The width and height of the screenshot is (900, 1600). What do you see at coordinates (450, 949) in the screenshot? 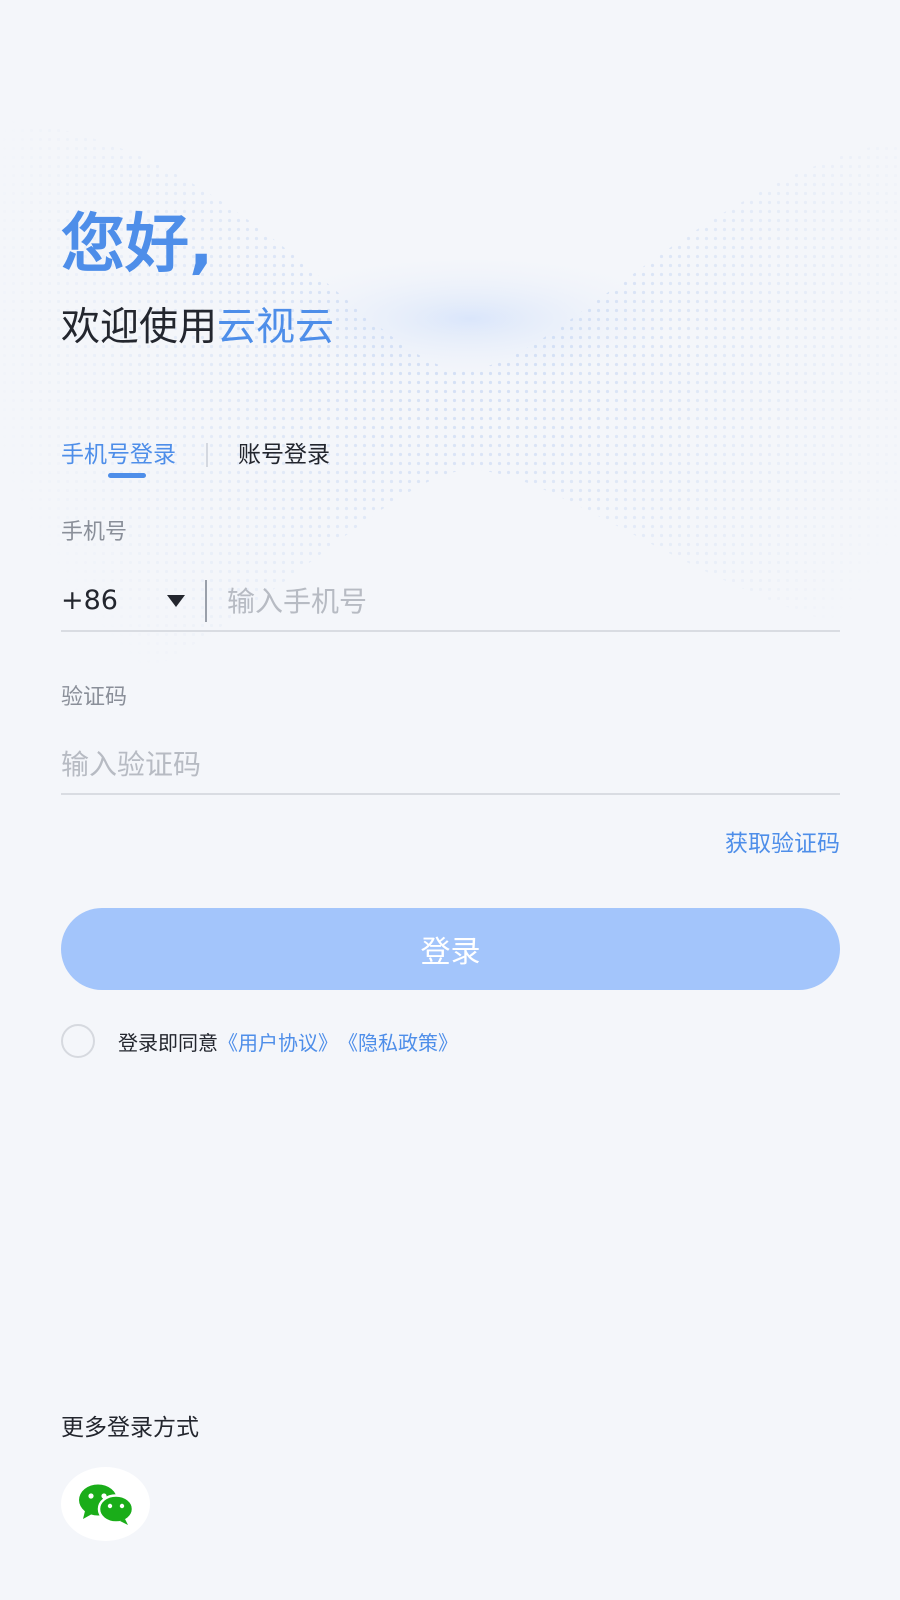
I see `login-button: 登录` at bounding box center [450, 949].